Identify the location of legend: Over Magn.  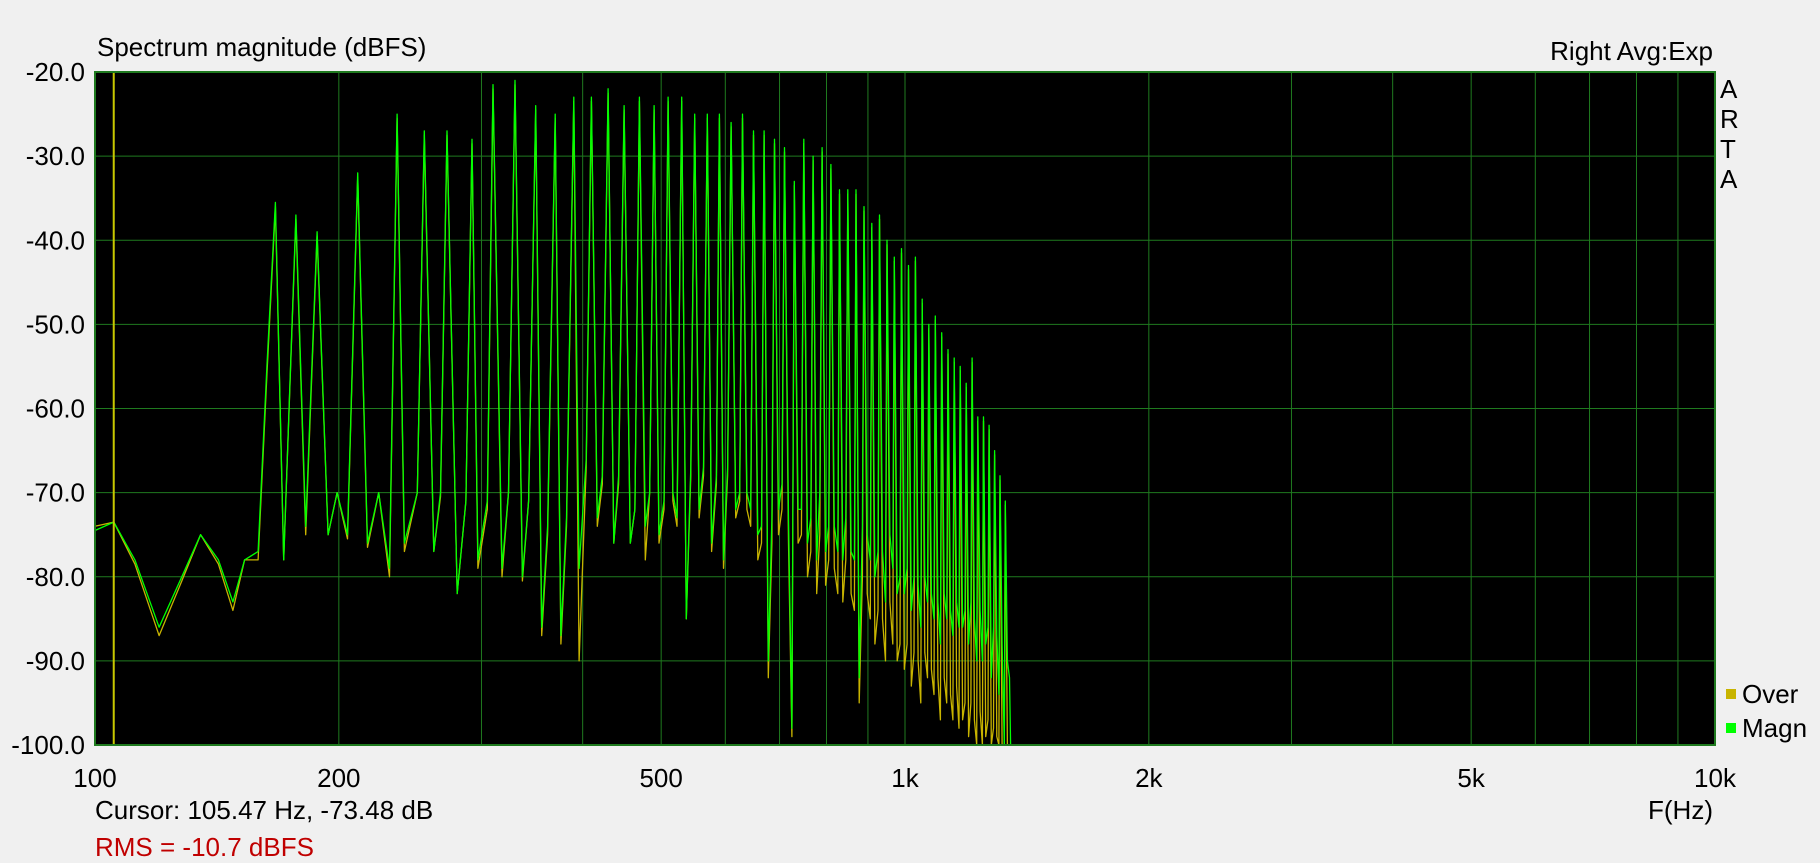
(1766, 711).